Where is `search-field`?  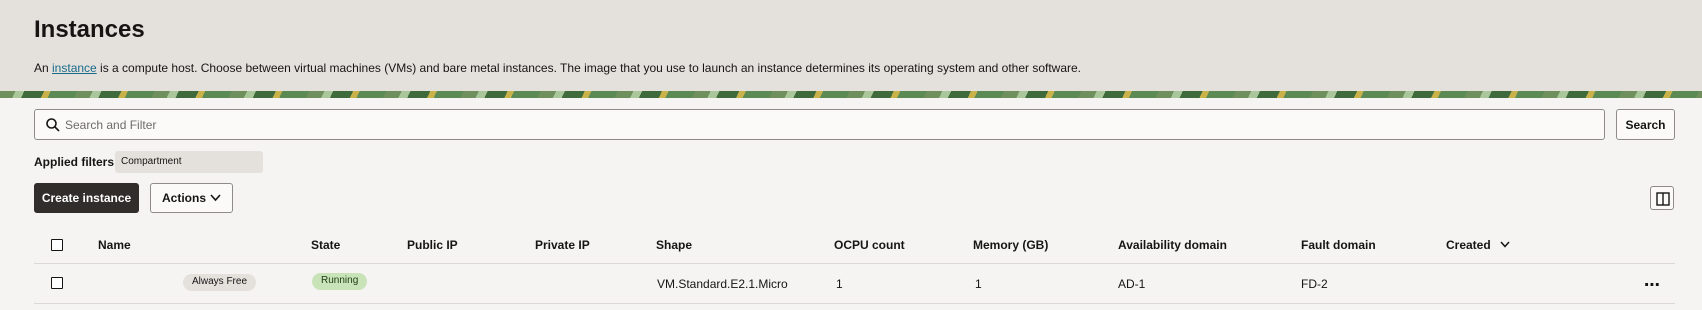
search-field is located at coordinates (819, 124).